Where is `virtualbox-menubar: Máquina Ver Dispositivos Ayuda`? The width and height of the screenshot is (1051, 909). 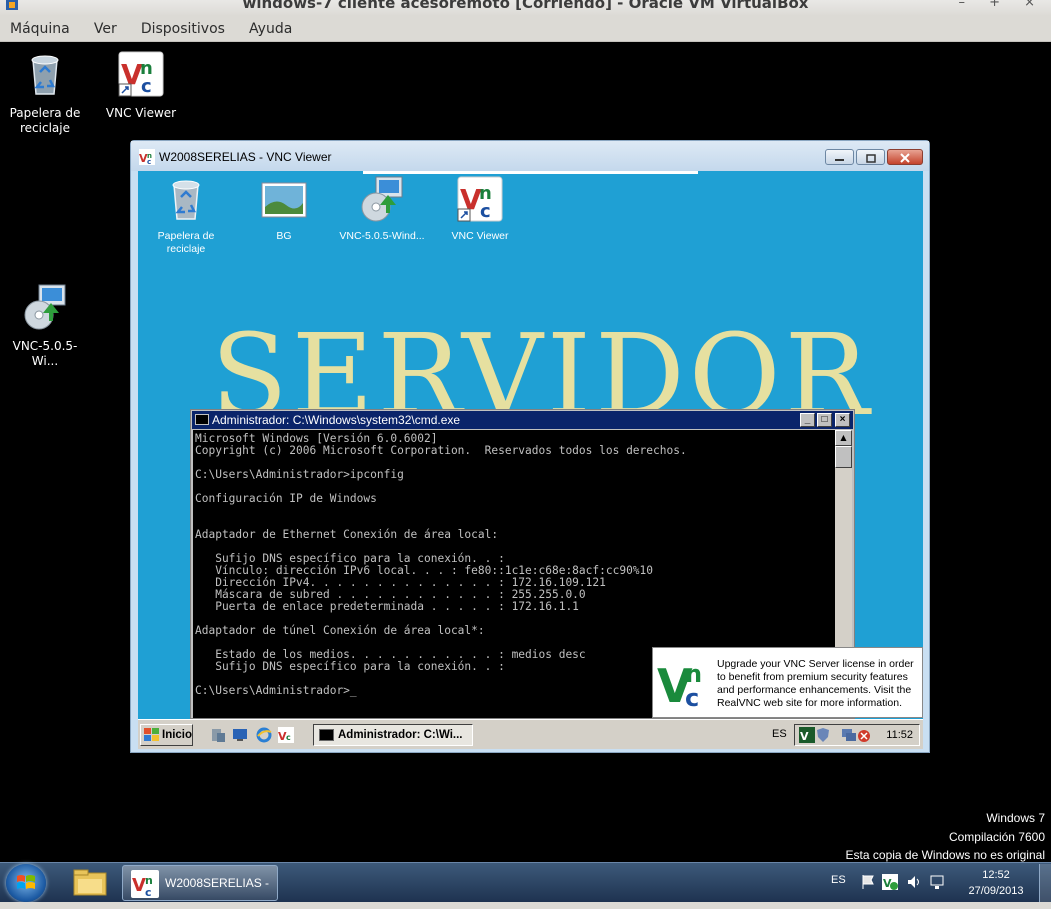
virtualbox-menubar: Máquina Ver Dispositivos Ayuda is located at coordinates (525, 29).